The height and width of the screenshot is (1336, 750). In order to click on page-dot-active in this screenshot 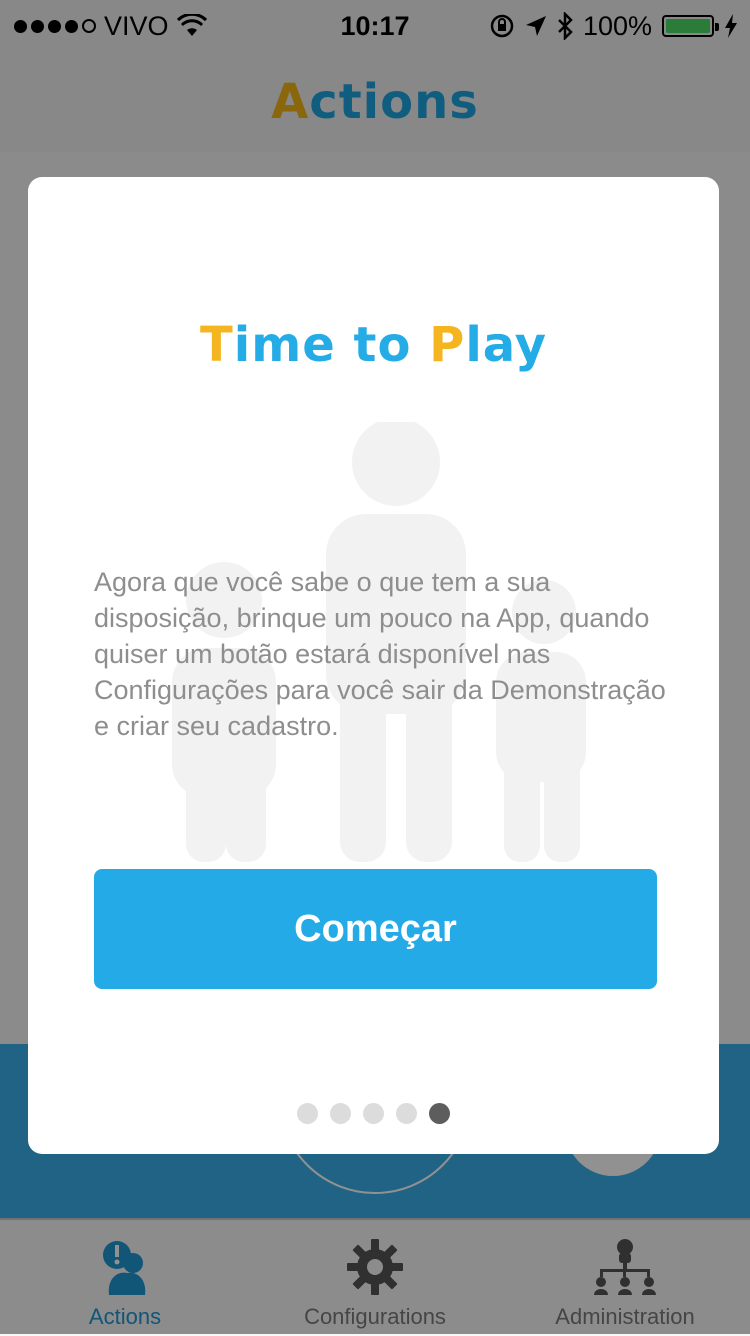, I will do `click(439, 1113)`.